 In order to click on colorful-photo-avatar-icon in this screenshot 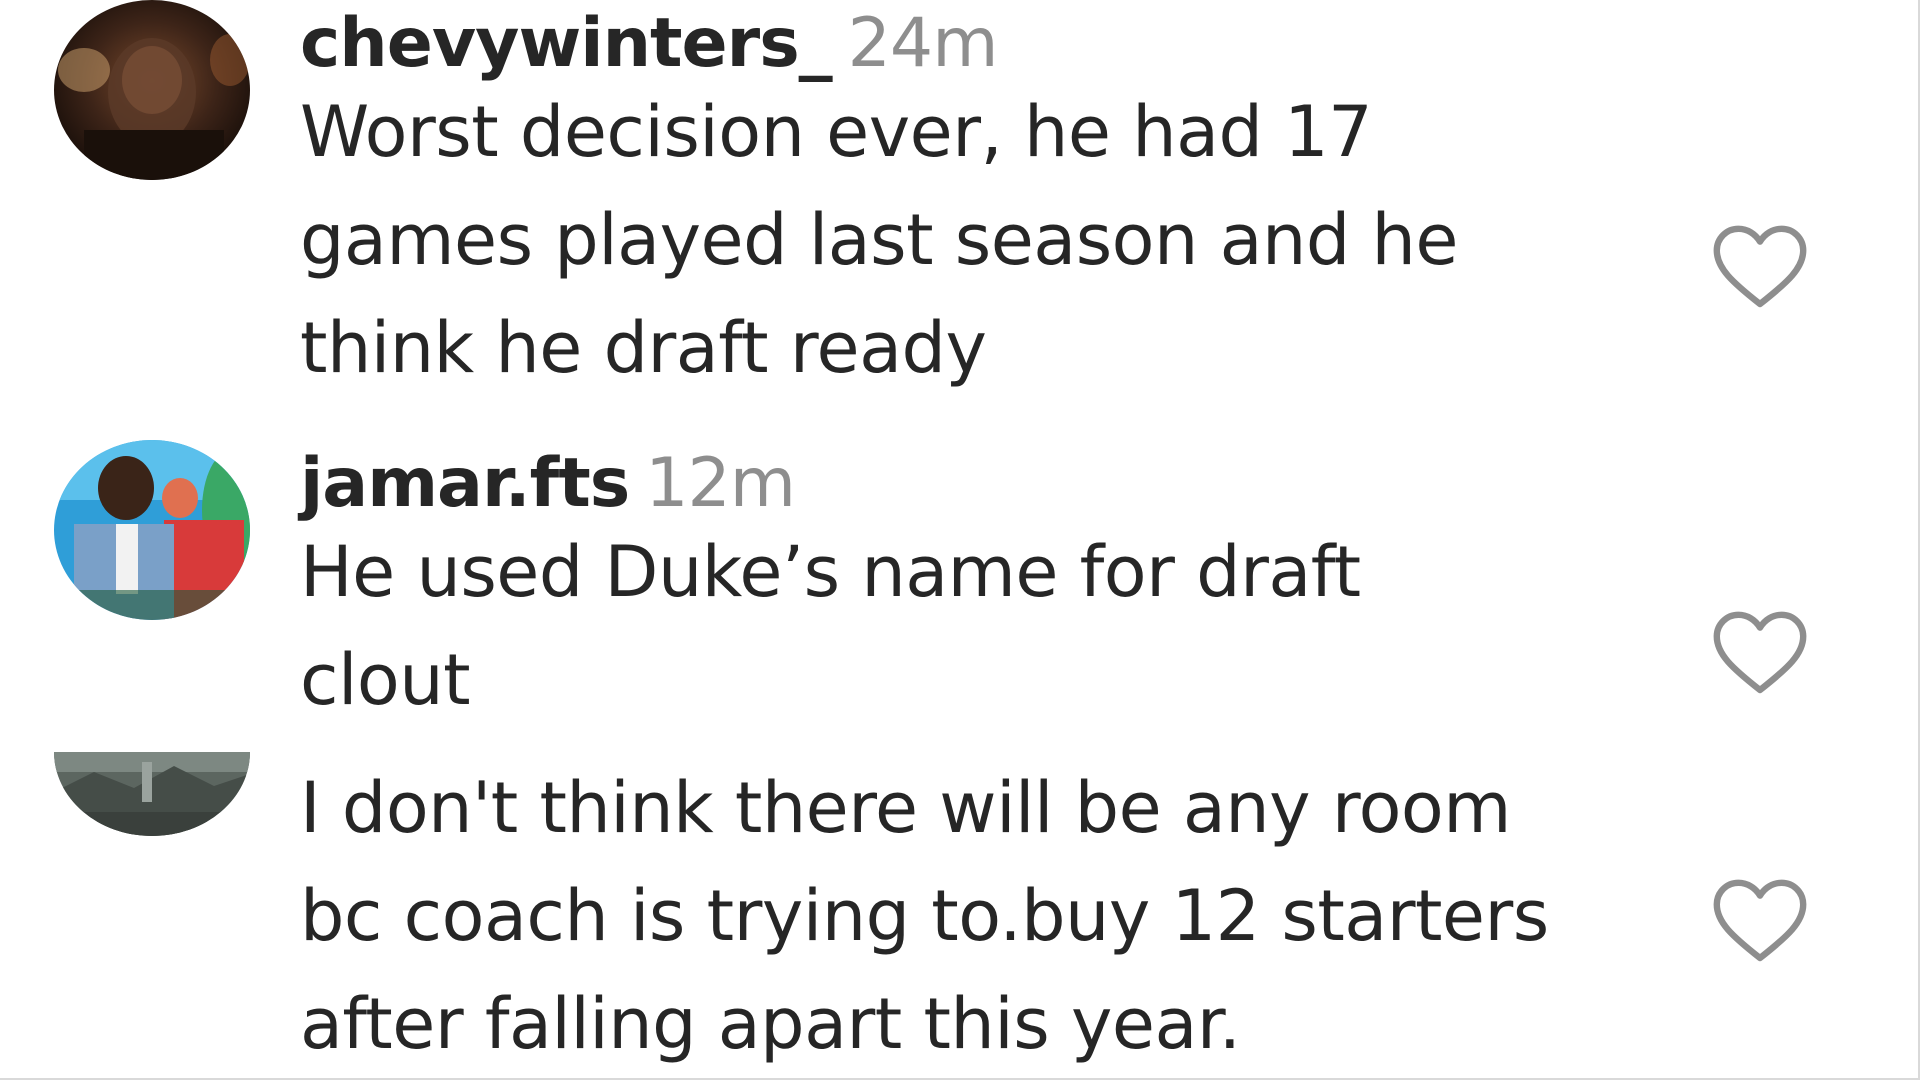, I will do `click(152, 530)`.